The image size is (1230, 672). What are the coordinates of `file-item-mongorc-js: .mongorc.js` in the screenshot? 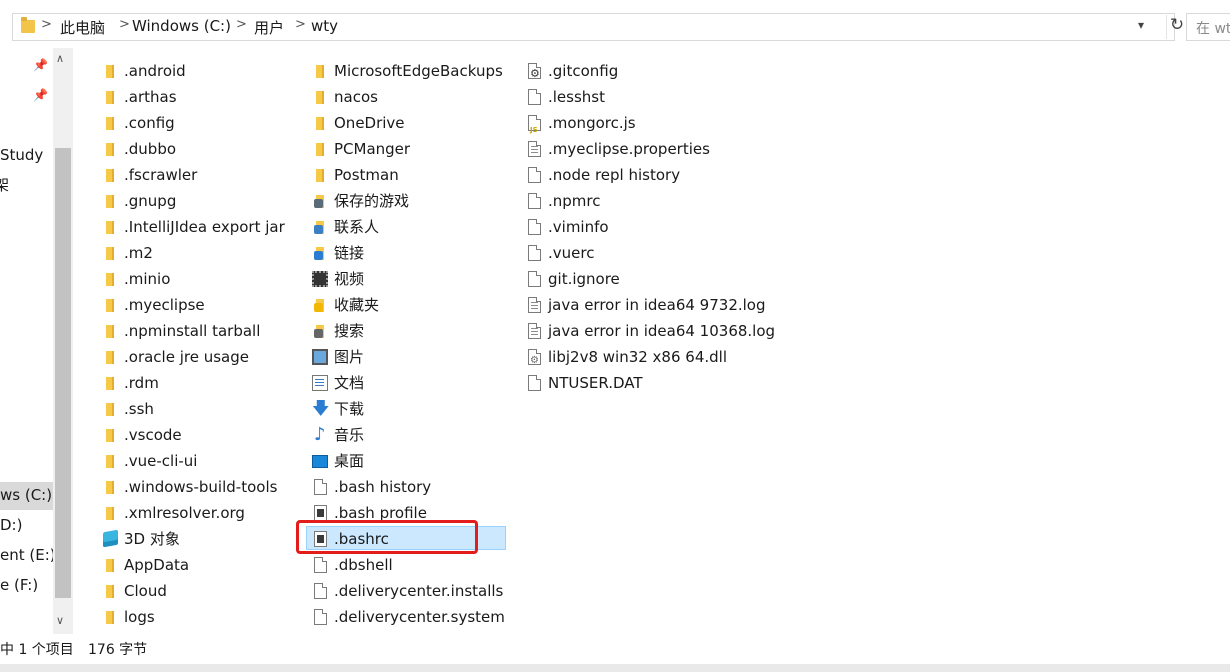 It's located at (626, 126).